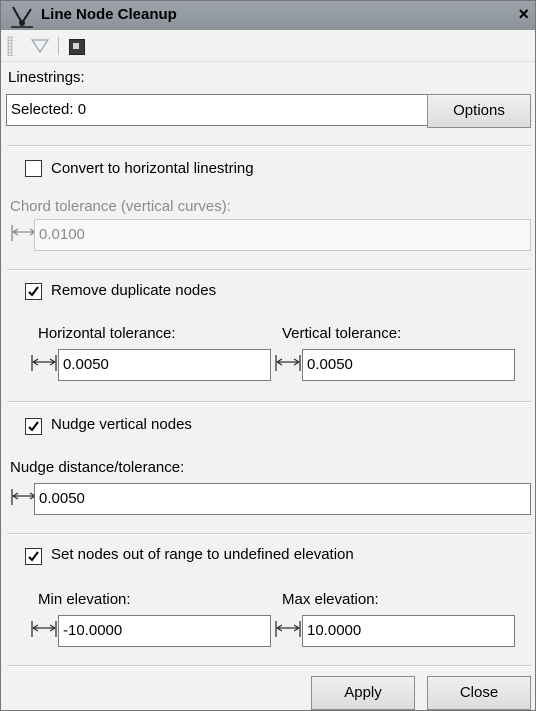  Describe the element at coordinates (58, 46) in the screenshot. I see `toolbar-separator` at that location.